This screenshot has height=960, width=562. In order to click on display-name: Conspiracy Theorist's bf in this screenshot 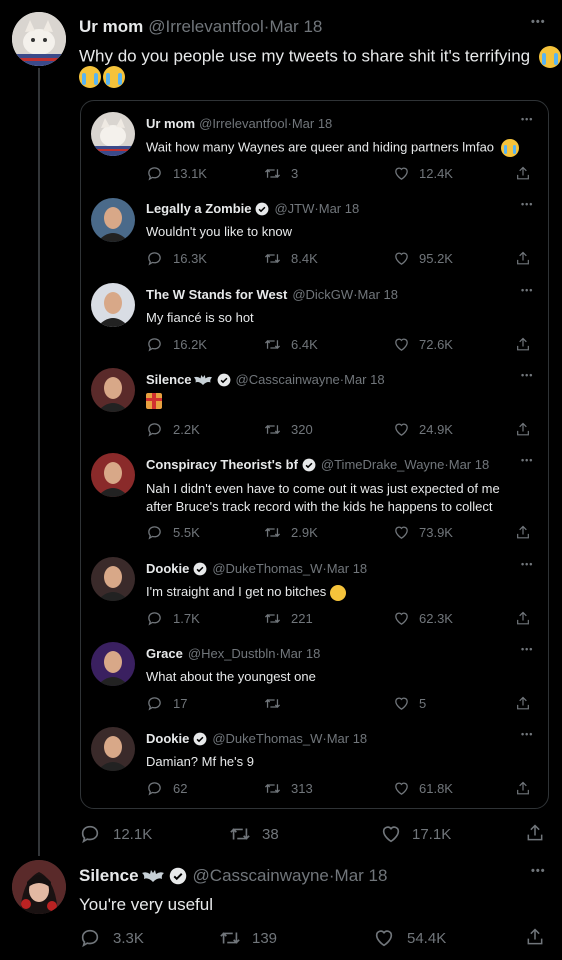, I will do `click(222, 464)`.